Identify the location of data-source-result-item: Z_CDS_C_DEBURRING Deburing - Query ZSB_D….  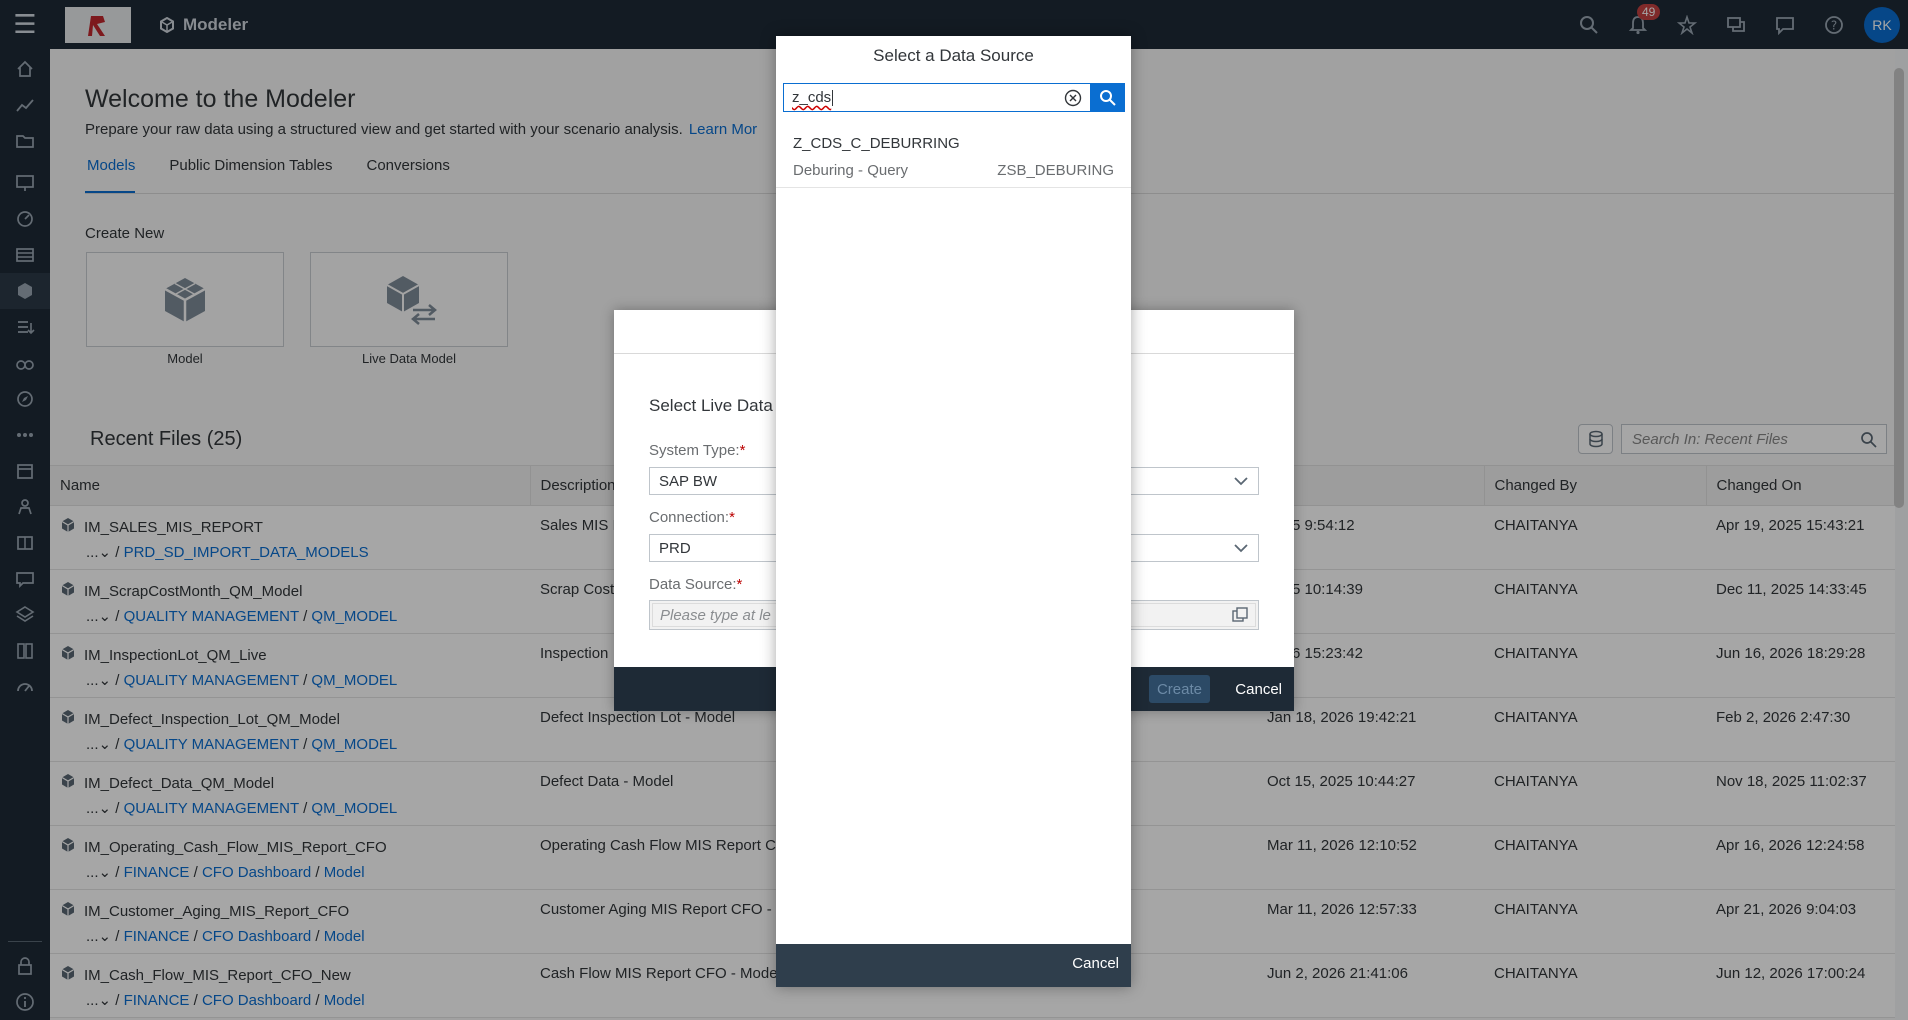
(953, 155).